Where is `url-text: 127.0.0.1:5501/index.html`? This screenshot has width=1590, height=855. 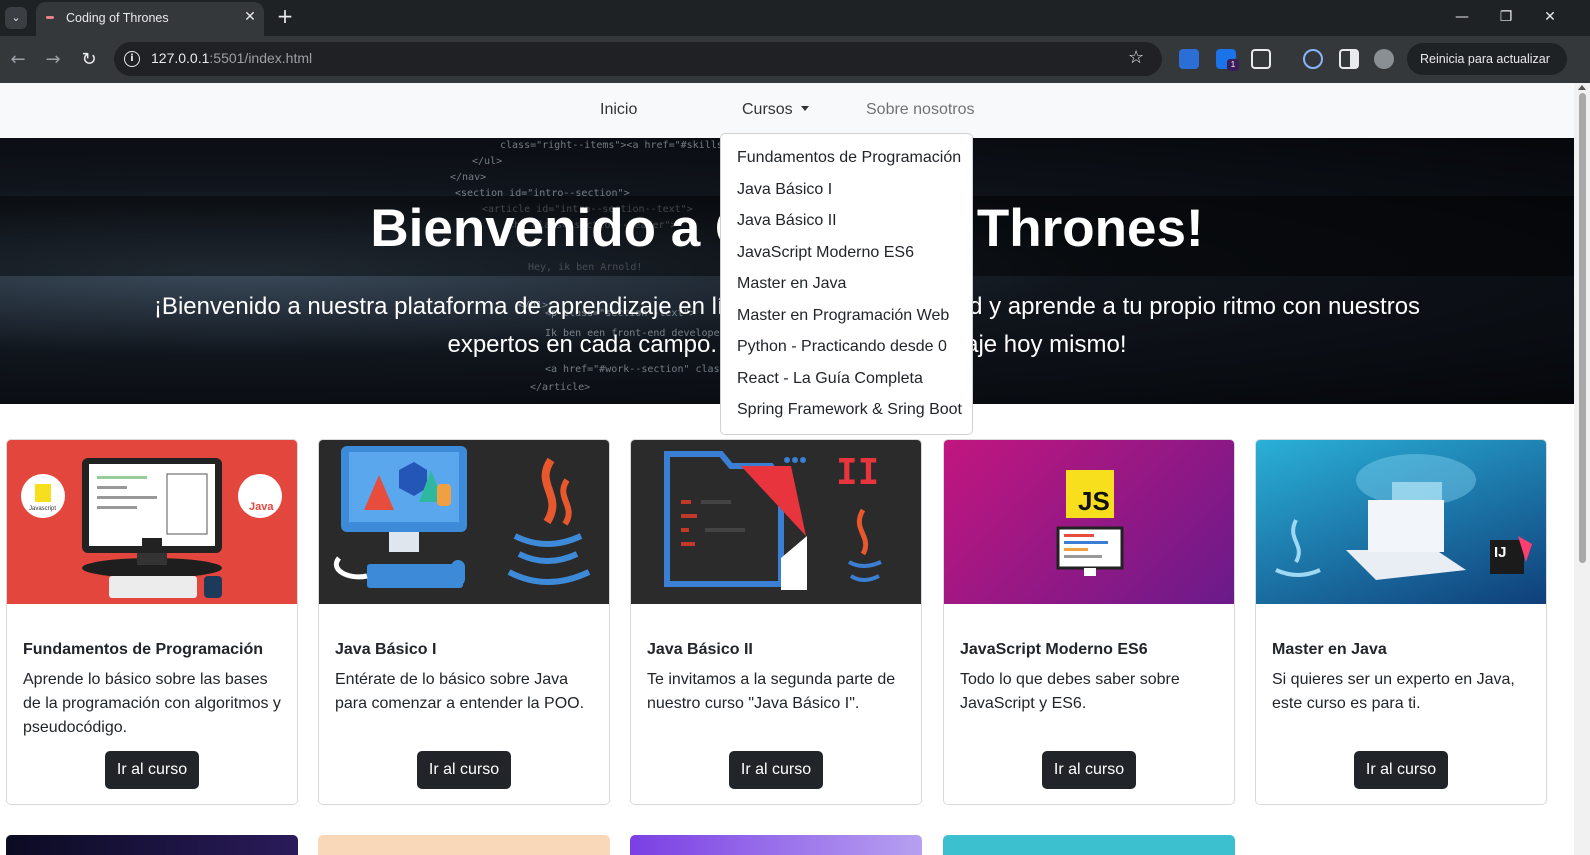 url-text: 127.0.0.1:5501/index.html is located at coordinates (231, 58).